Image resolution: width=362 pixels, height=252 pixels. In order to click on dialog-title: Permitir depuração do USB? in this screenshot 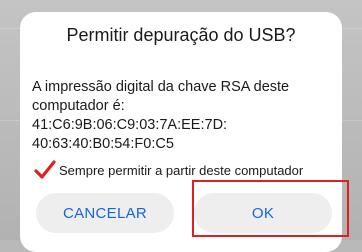, I will do `click(181, 35)`.